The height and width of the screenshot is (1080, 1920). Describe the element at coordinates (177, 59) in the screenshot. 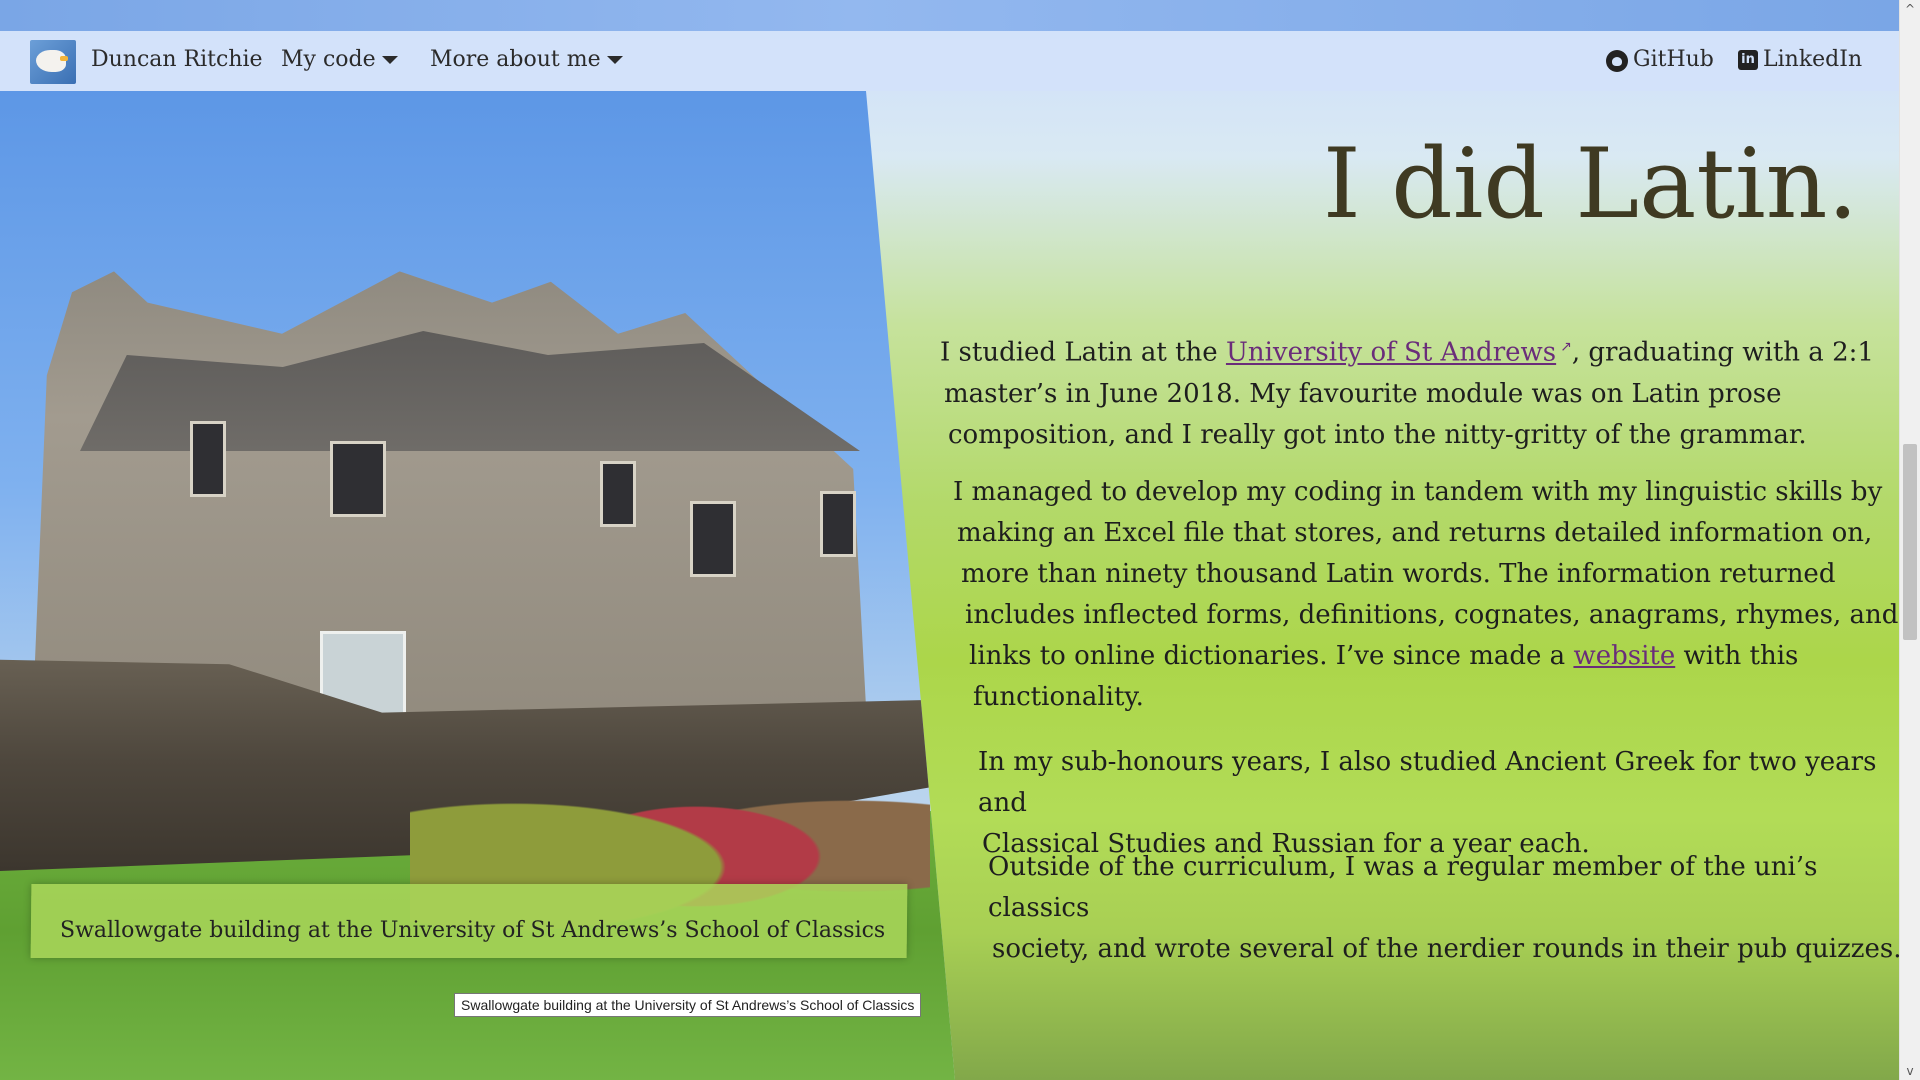

I see `brand-link: Duncan Ritchie` at that location.